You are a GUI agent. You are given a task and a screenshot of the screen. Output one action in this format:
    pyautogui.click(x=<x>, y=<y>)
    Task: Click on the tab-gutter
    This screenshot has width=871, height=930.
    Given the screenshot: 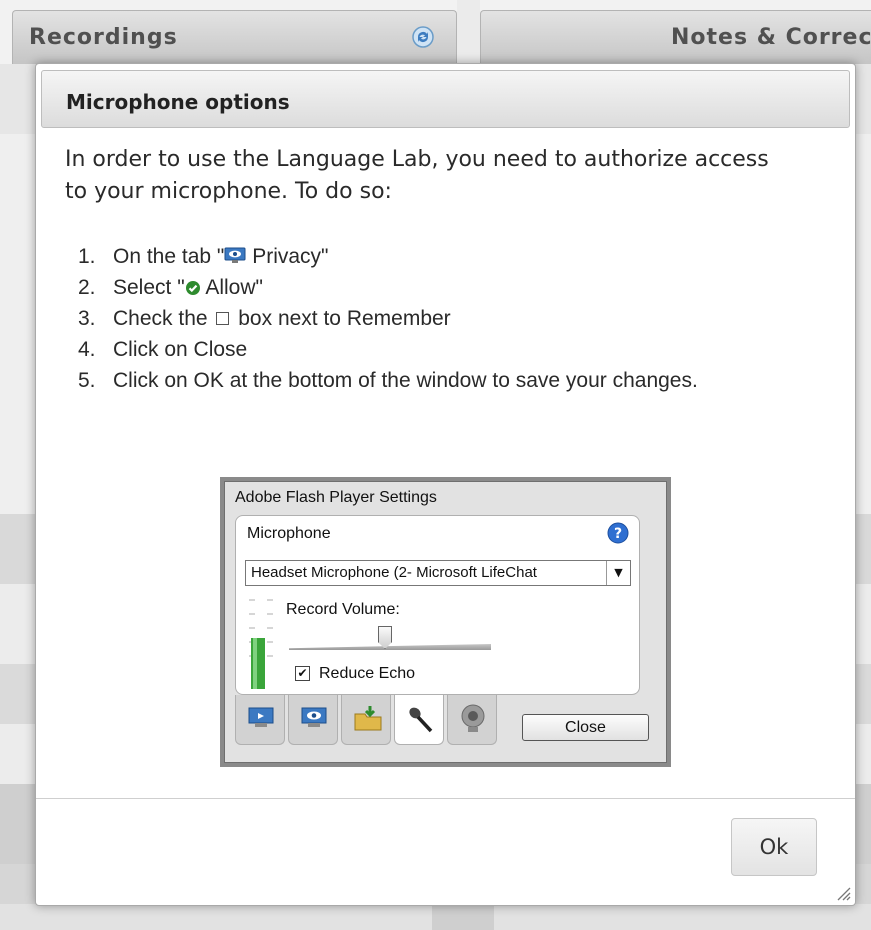 What is the action you would take?
    pyautogui.click(x=468, y=32)
    